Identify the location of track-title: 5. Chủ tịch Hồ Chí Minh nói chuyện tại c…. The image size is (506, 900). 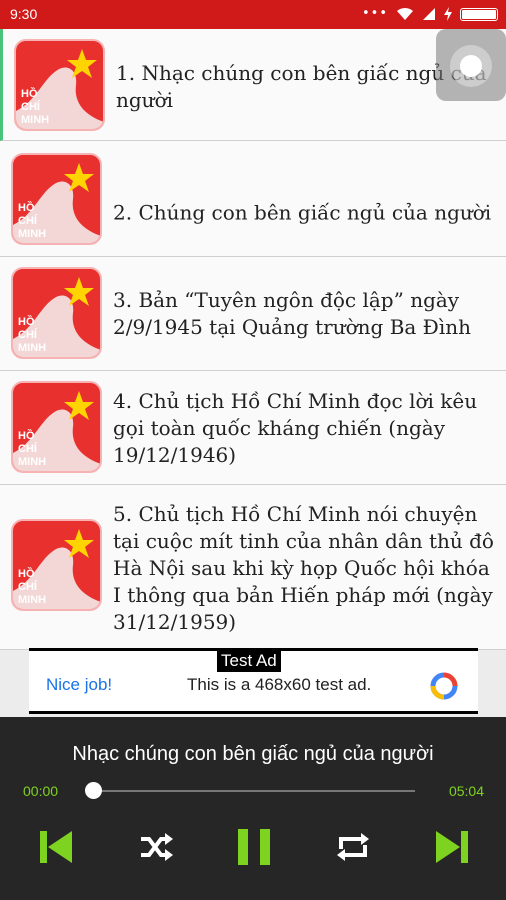
(303, 568).